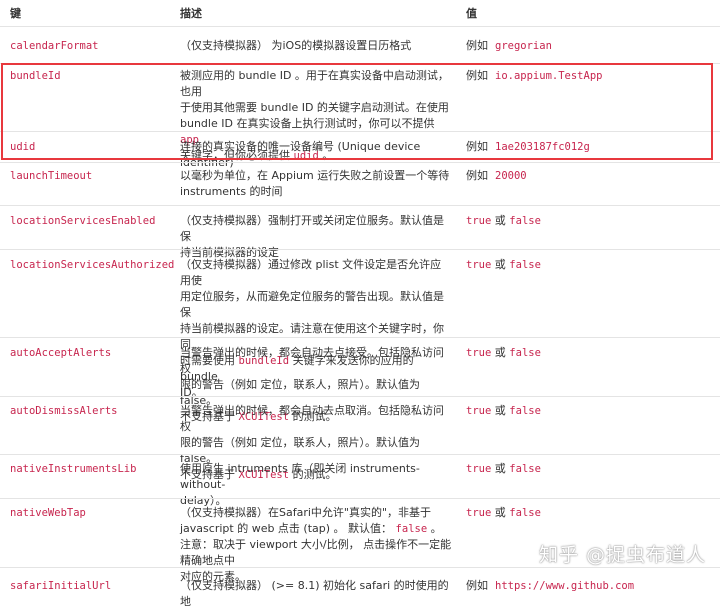  Describe the element at coordinates (73, 469) in the screenshot. I see `cap-key: nativeInstrumentsLib` at that location.